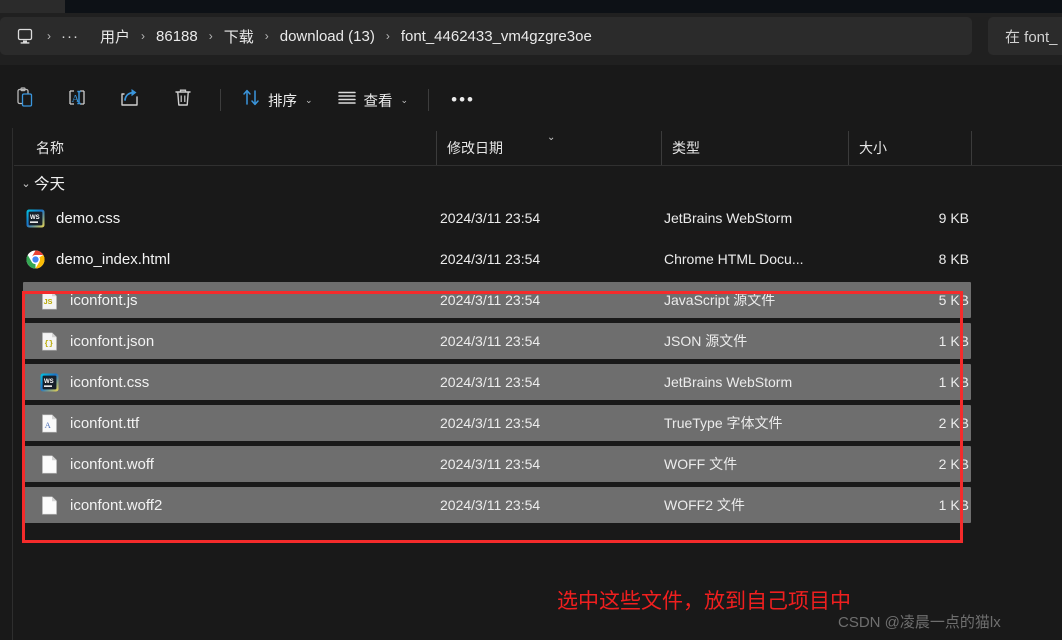 This screenshot has width=1062, height=640. Describe the element at coordinates (873, 148) in the screenshot. I see `column-header-size-label: 大小` at that location.